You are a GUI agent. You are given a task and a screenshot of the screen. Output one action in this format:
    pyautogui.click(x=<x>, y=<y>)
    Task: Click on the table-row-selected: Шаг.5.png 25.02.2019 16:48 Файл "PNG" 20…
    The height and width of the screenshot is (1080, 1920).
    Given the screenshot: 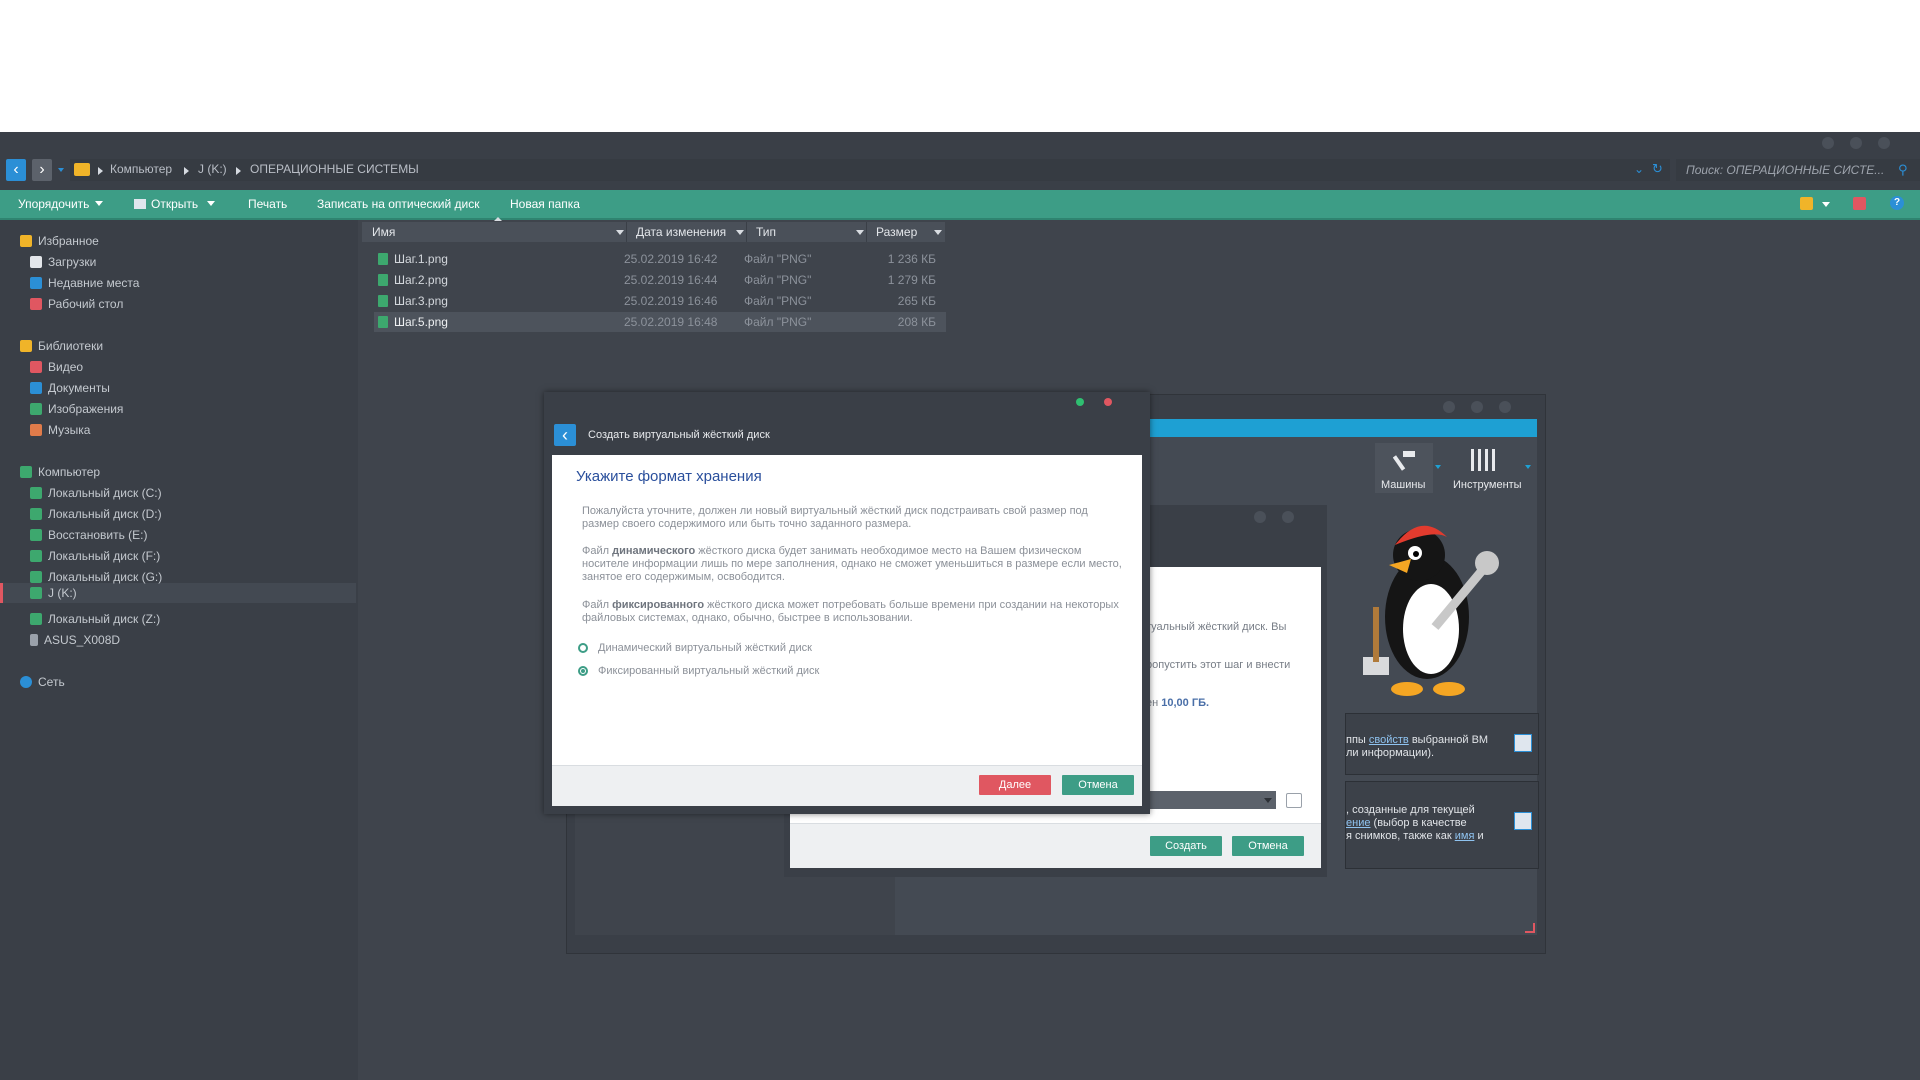 What is the action you would take?
    pyautogui.click(x=660, y=322)
    